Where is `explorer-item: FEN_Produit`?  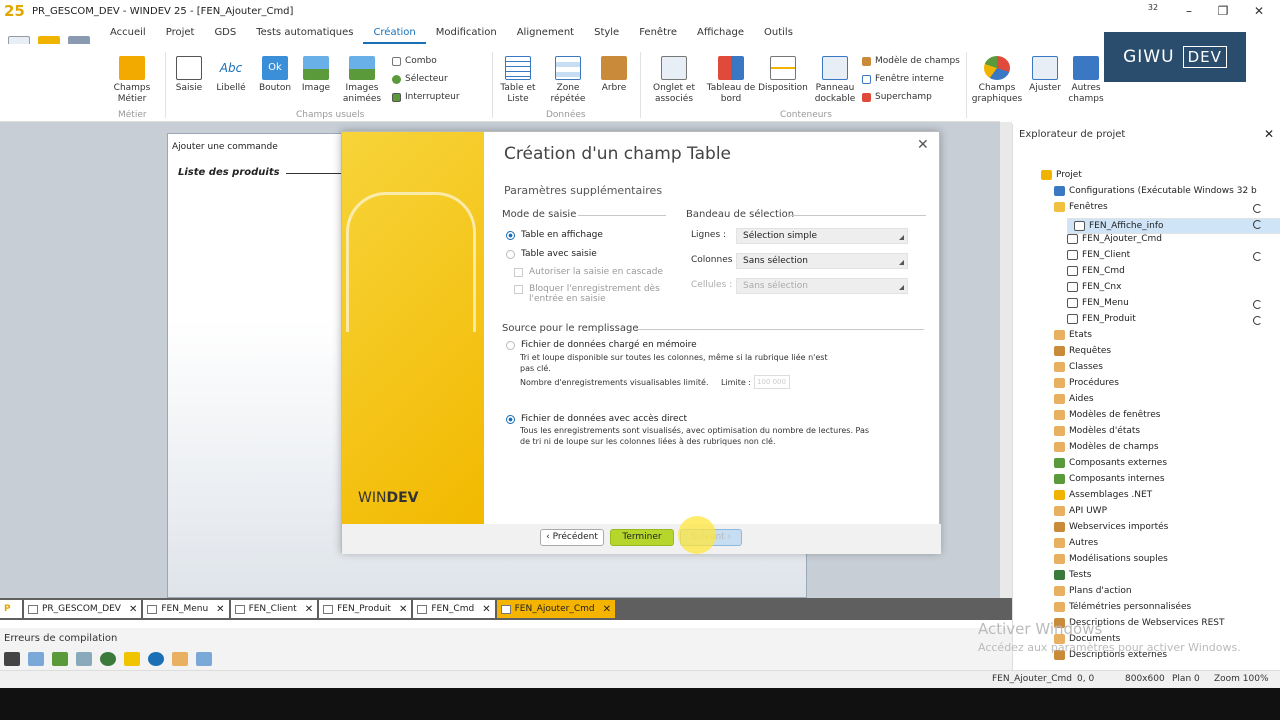 explorer-item: FEN_Produit is located at coordinates (1101, 319).